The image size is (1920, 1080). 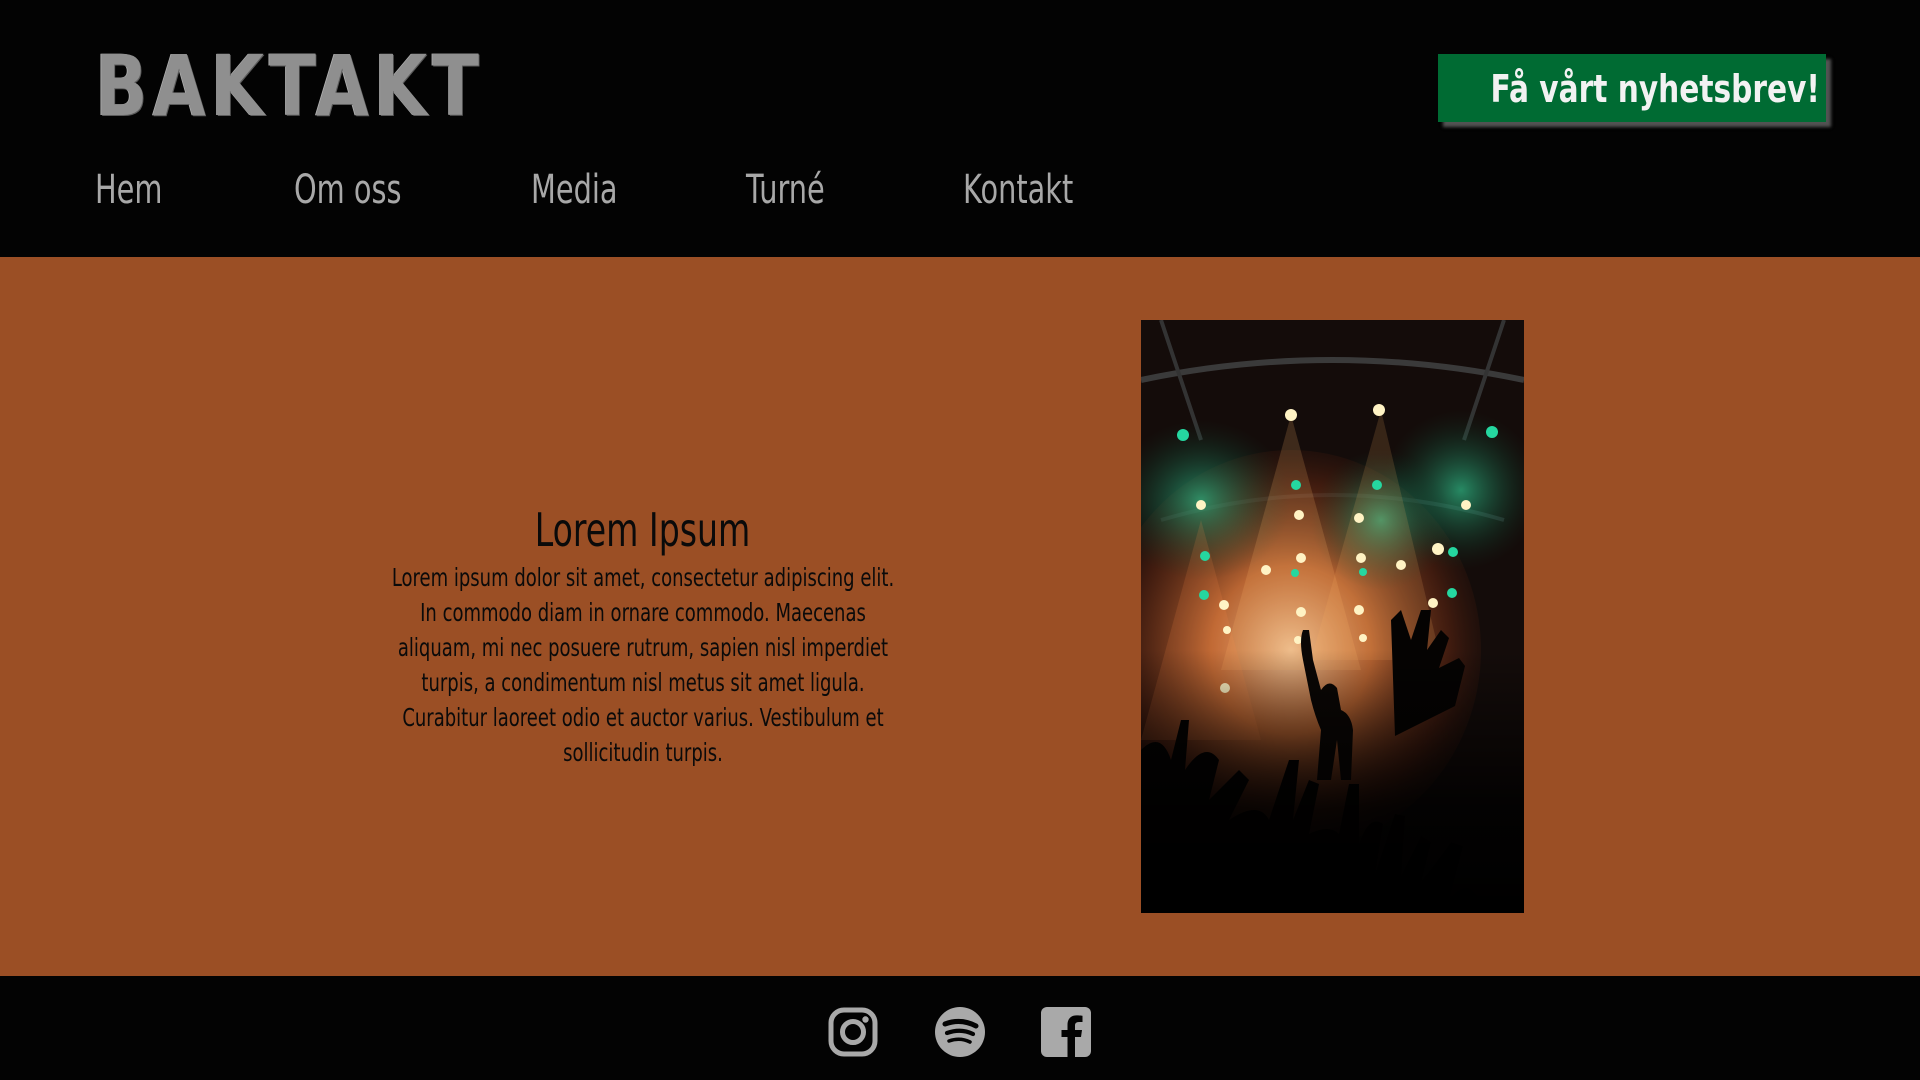 I want to click on nav-item-kontakt: Kontakt, so click(x=1018, y=190).